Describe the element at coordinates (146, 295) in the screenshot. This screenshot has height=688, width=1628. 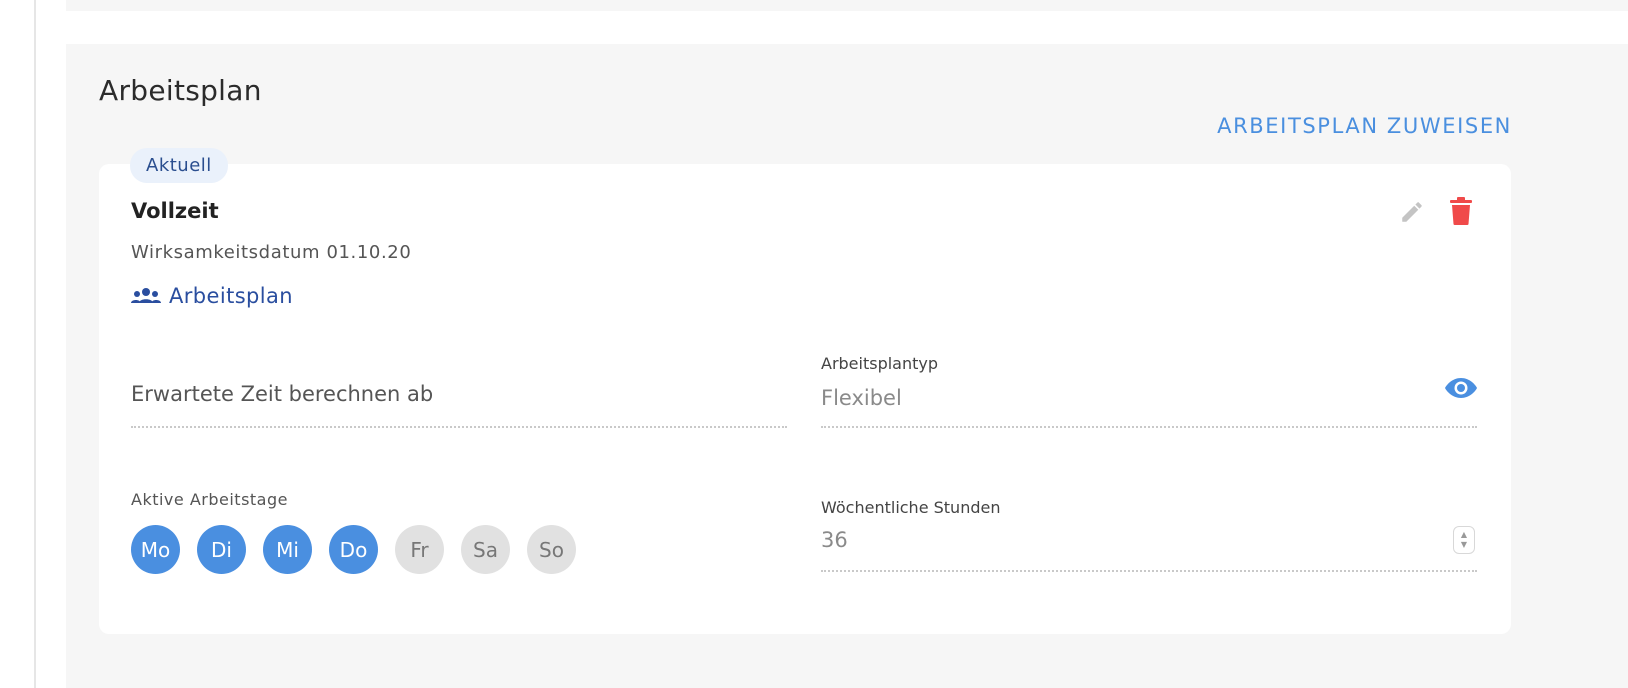
I see `group-icon` at that location.